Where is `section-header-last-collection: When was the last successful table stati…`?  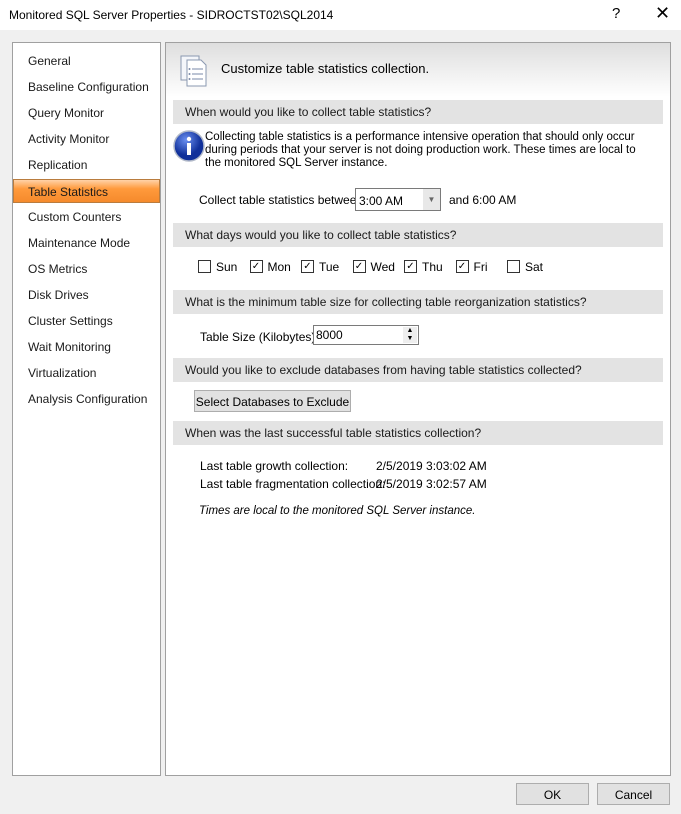 section-header-last-collection: When was the last successful table stati… is located at coordinates (418, 433).